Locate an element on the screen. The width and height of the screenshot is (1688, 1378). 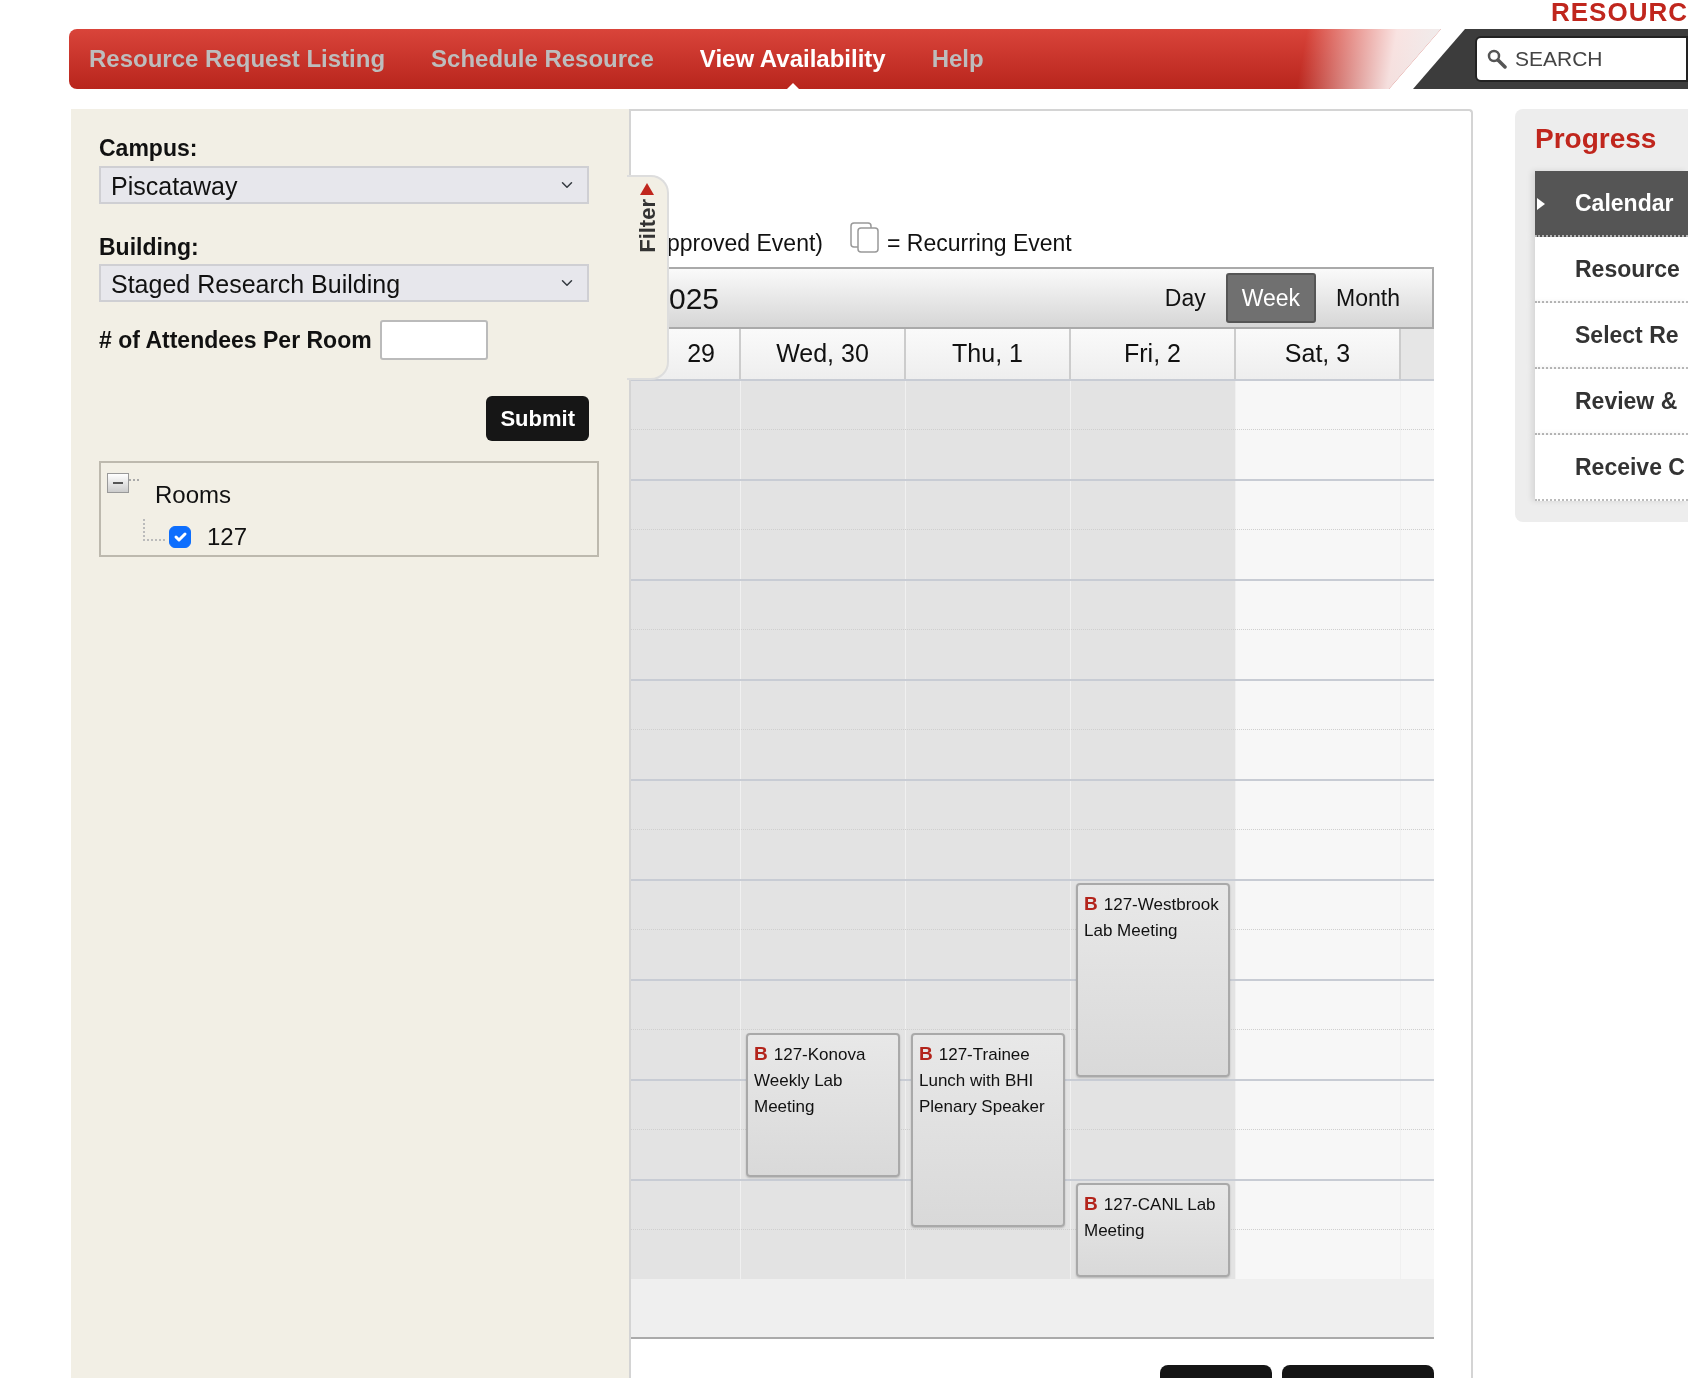
tree-connector is located at coordinates (154, 530).